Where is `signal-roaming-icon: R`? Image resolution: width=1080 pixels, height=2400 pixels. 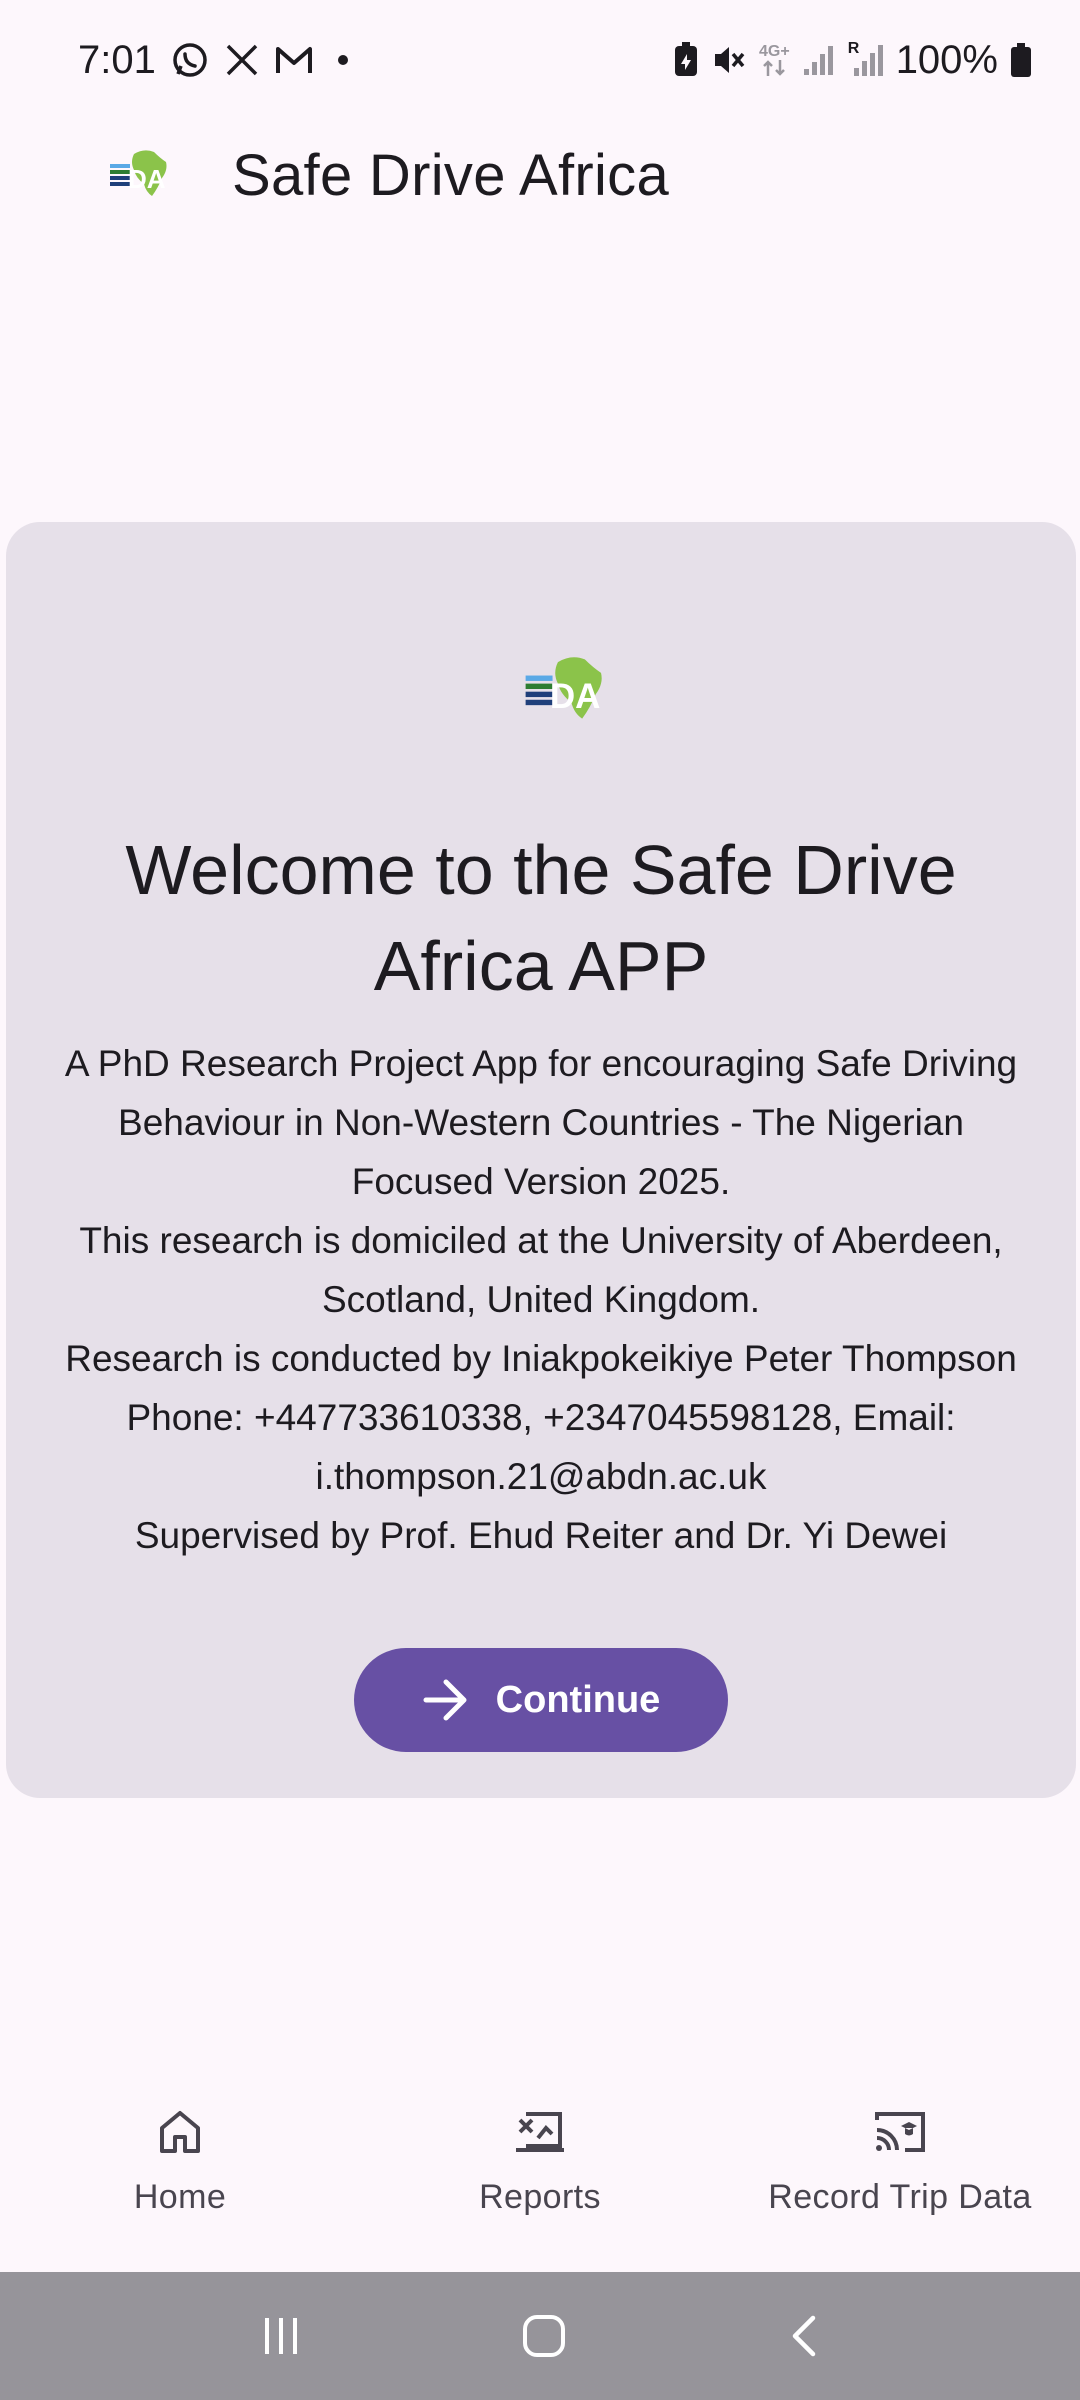
signal-roaming-icon: R is located at coordinates (865, 59).